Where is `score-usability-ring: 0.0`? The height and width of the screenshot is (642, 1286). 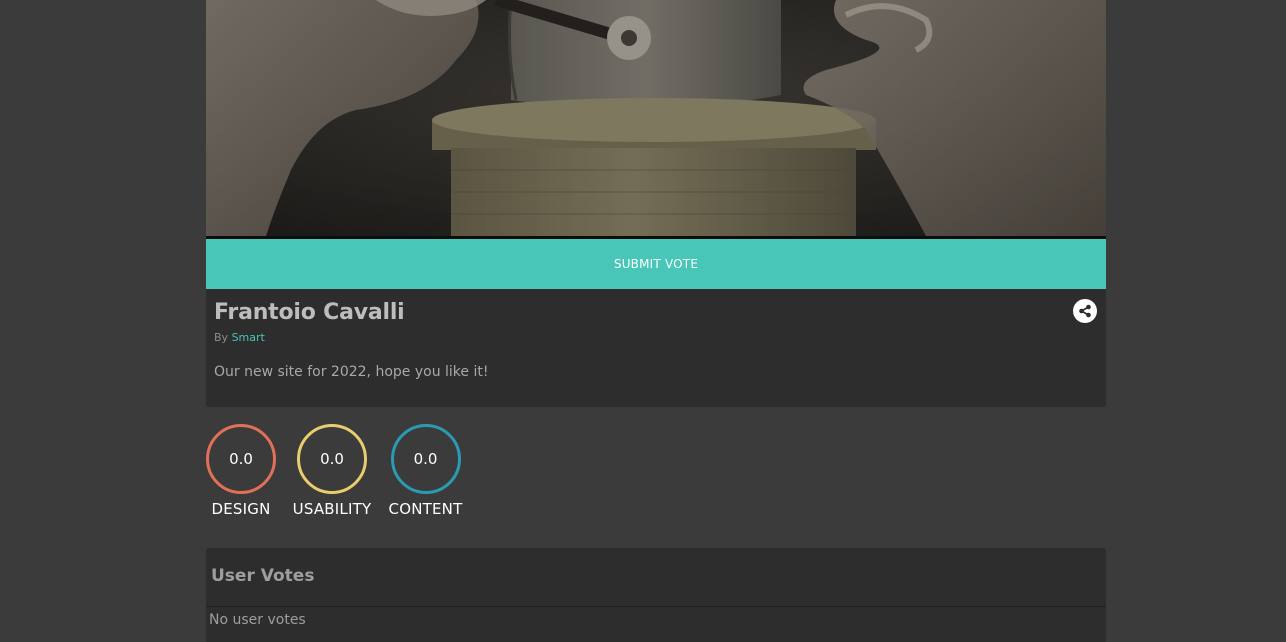 score-usability-ring: 0.0 is located at coordinates (332, 459).